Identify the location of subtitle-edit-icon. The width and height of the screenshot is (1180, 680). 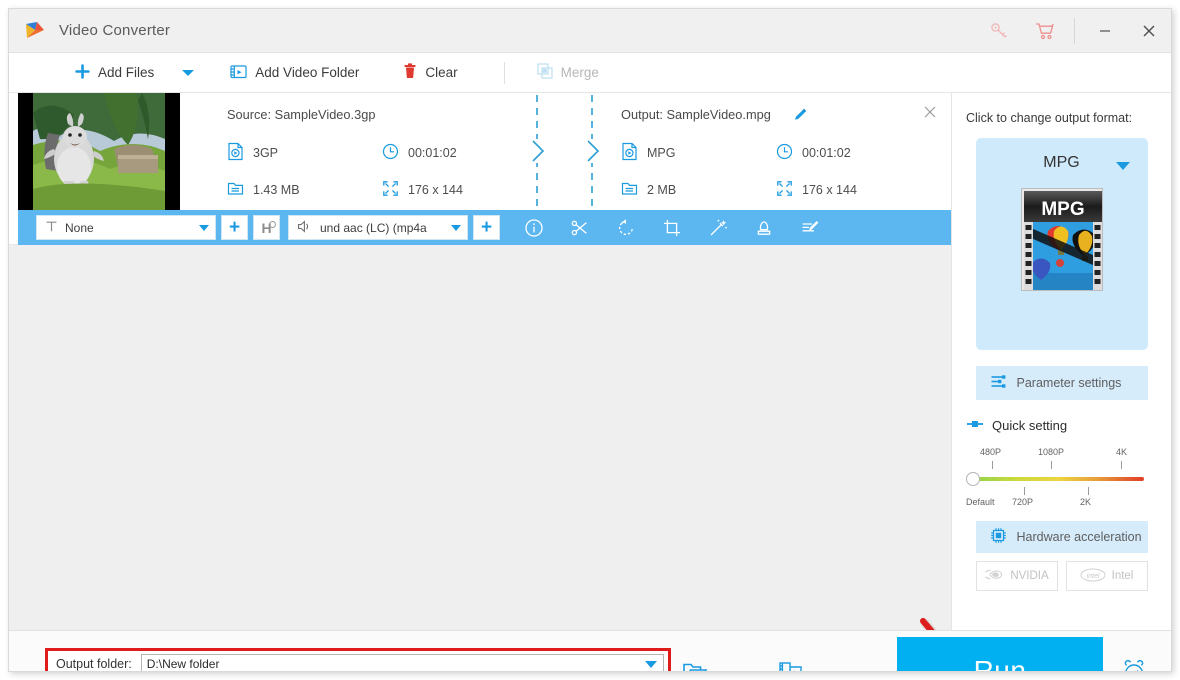
(810, 228).